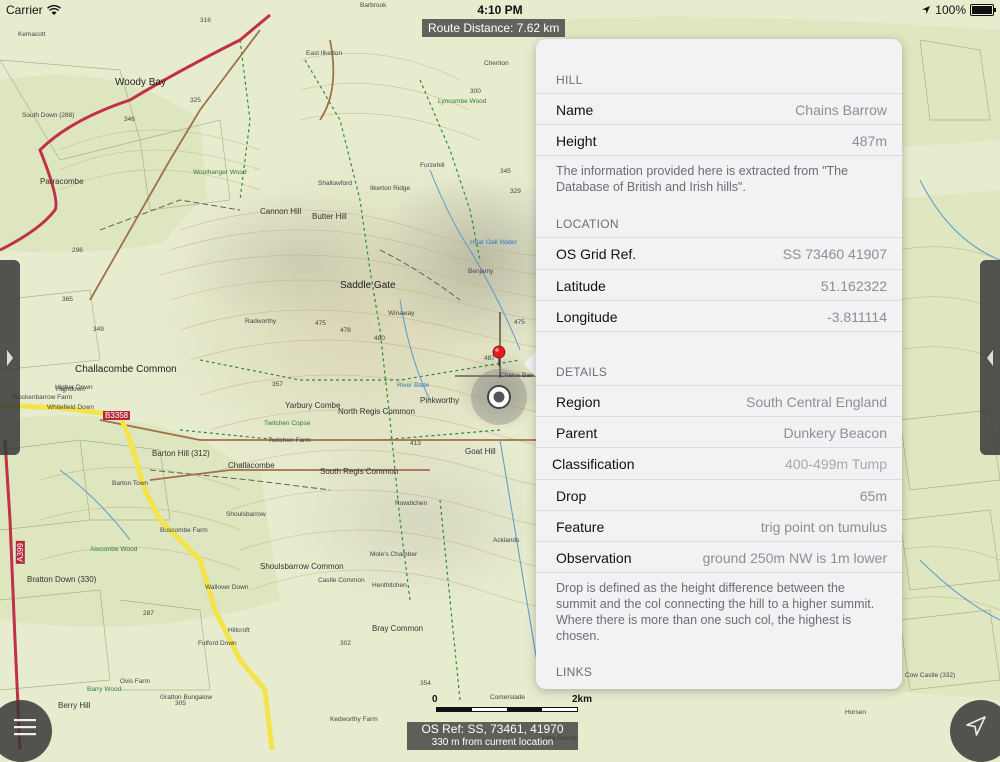 This screenshot has width=1000, height=762. Describe the element at coordinates (401, 313) in the screenshot. I see `map-place-label: Winaway` at that location.